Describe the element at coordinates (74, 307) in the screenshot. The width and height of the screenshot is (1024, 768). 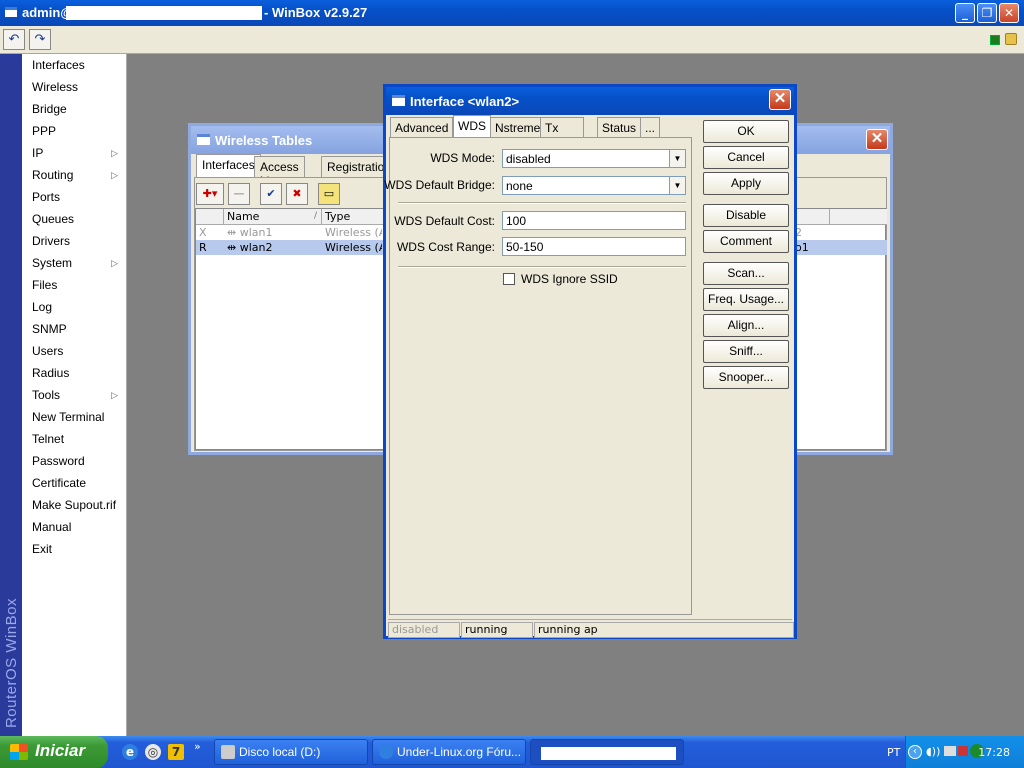
I see `sidebar-item-log: Log` at that location.